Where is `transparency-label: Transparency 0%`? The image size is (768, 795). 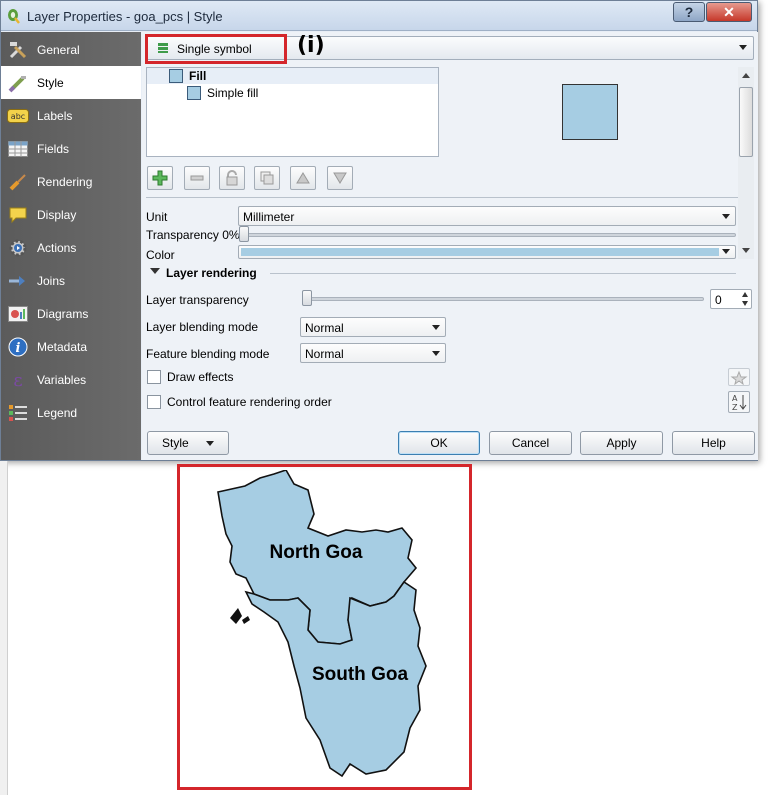
transparency-label: Transparency 0% is located at coordinates (193, 235).